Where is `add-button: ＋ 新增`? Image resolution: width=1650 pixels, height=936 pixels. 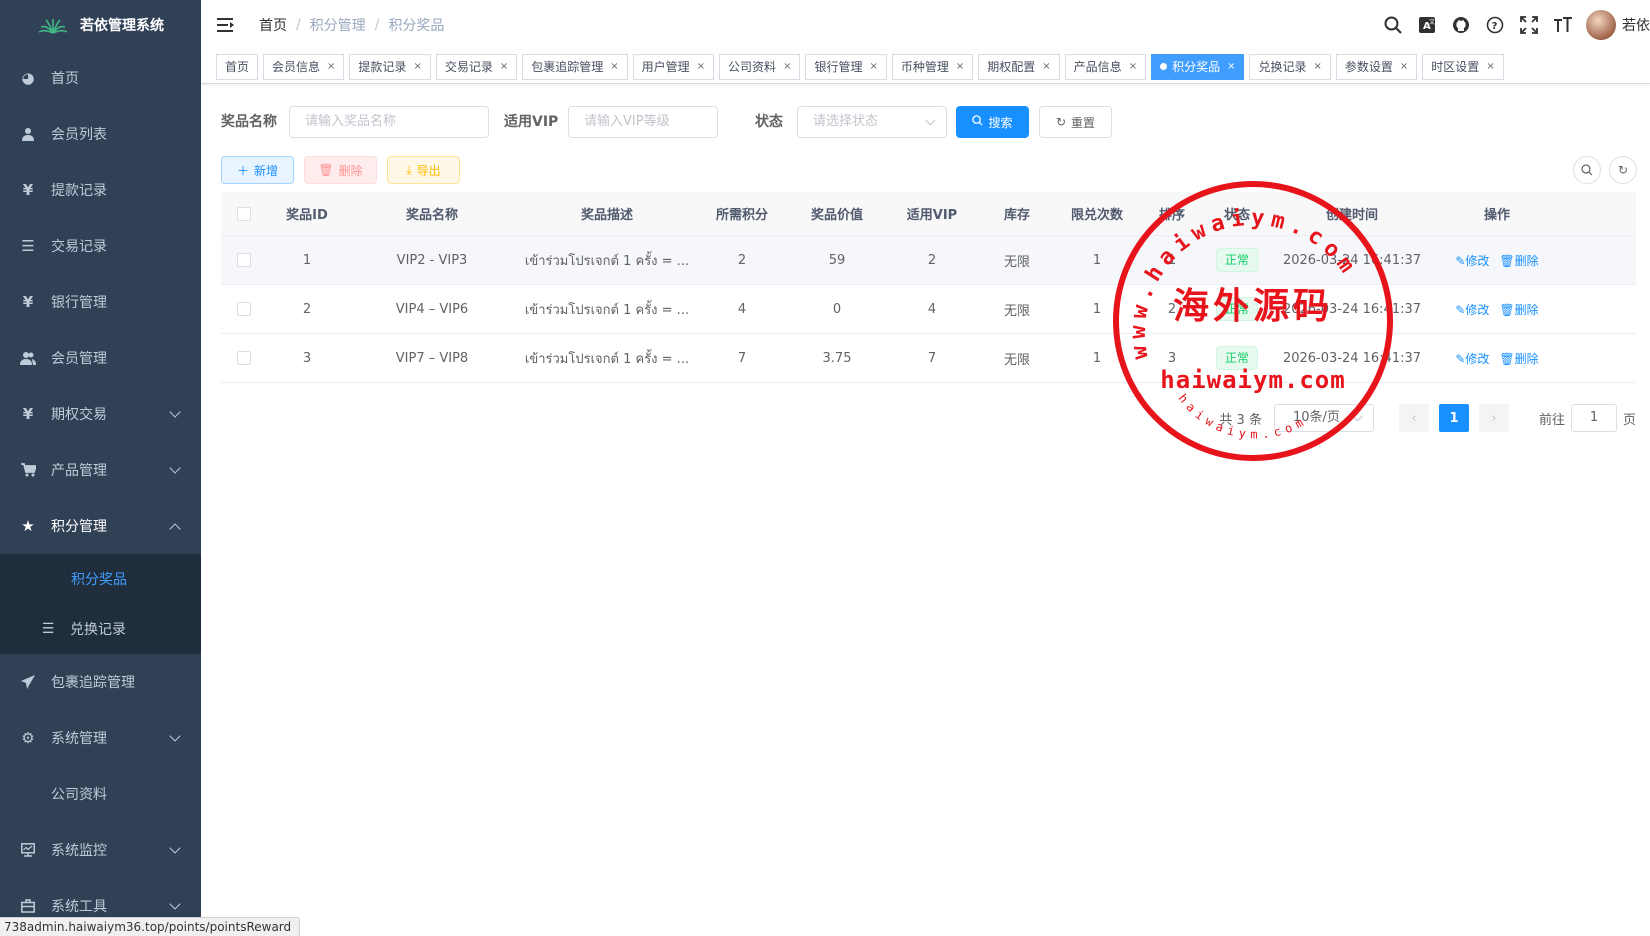 add-button: ＋ 新增 is located at coordinates (257, 170).